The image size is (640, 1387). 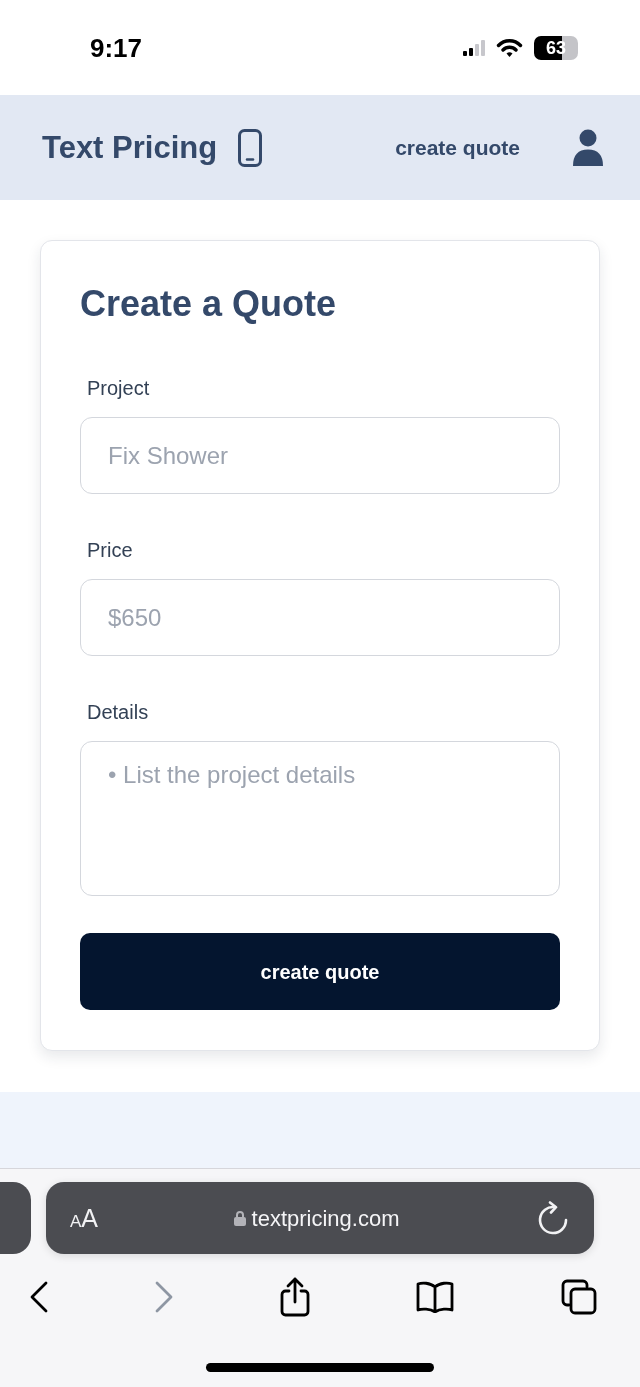 What do you see at coordinates (588, 147) in the screenshot?
I see `user-icon` at bounding box center [588, 147].